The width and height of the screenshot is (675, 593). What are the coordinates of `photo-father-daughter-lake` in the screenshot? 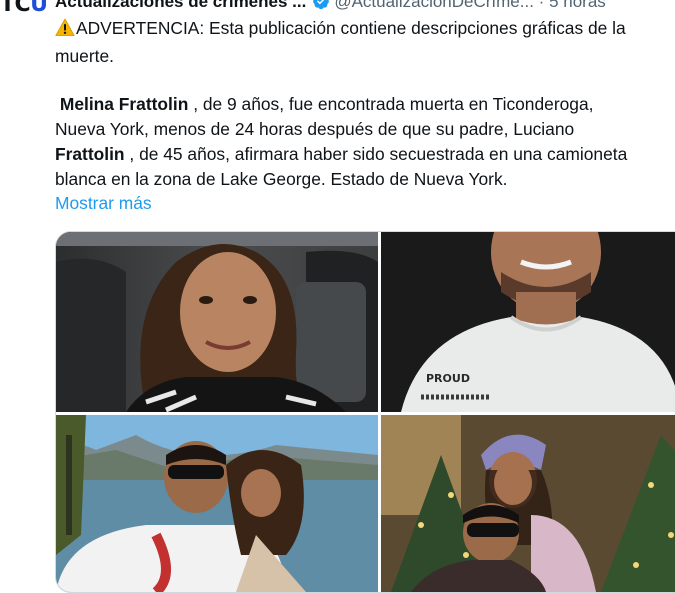 It's located at (217, 503).